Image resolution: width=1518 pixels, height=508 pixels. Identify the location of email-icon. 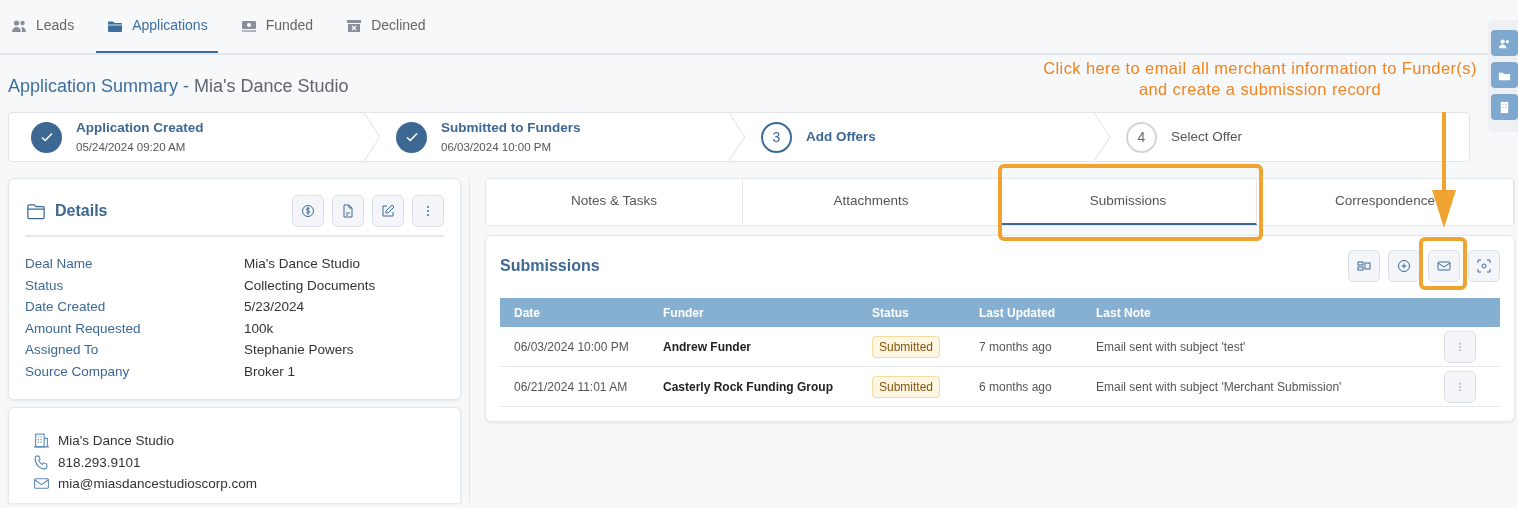
(1444, 266).